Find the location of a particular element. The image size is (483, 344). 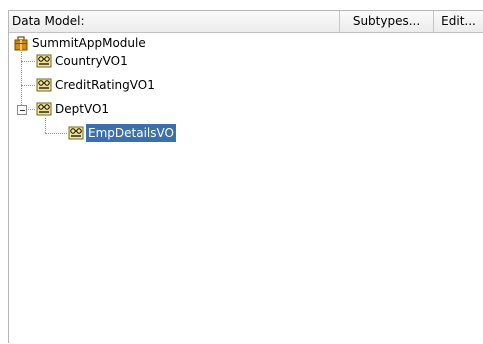

tree-node-label: DeptVO1 is located at coordinates (82, 109).